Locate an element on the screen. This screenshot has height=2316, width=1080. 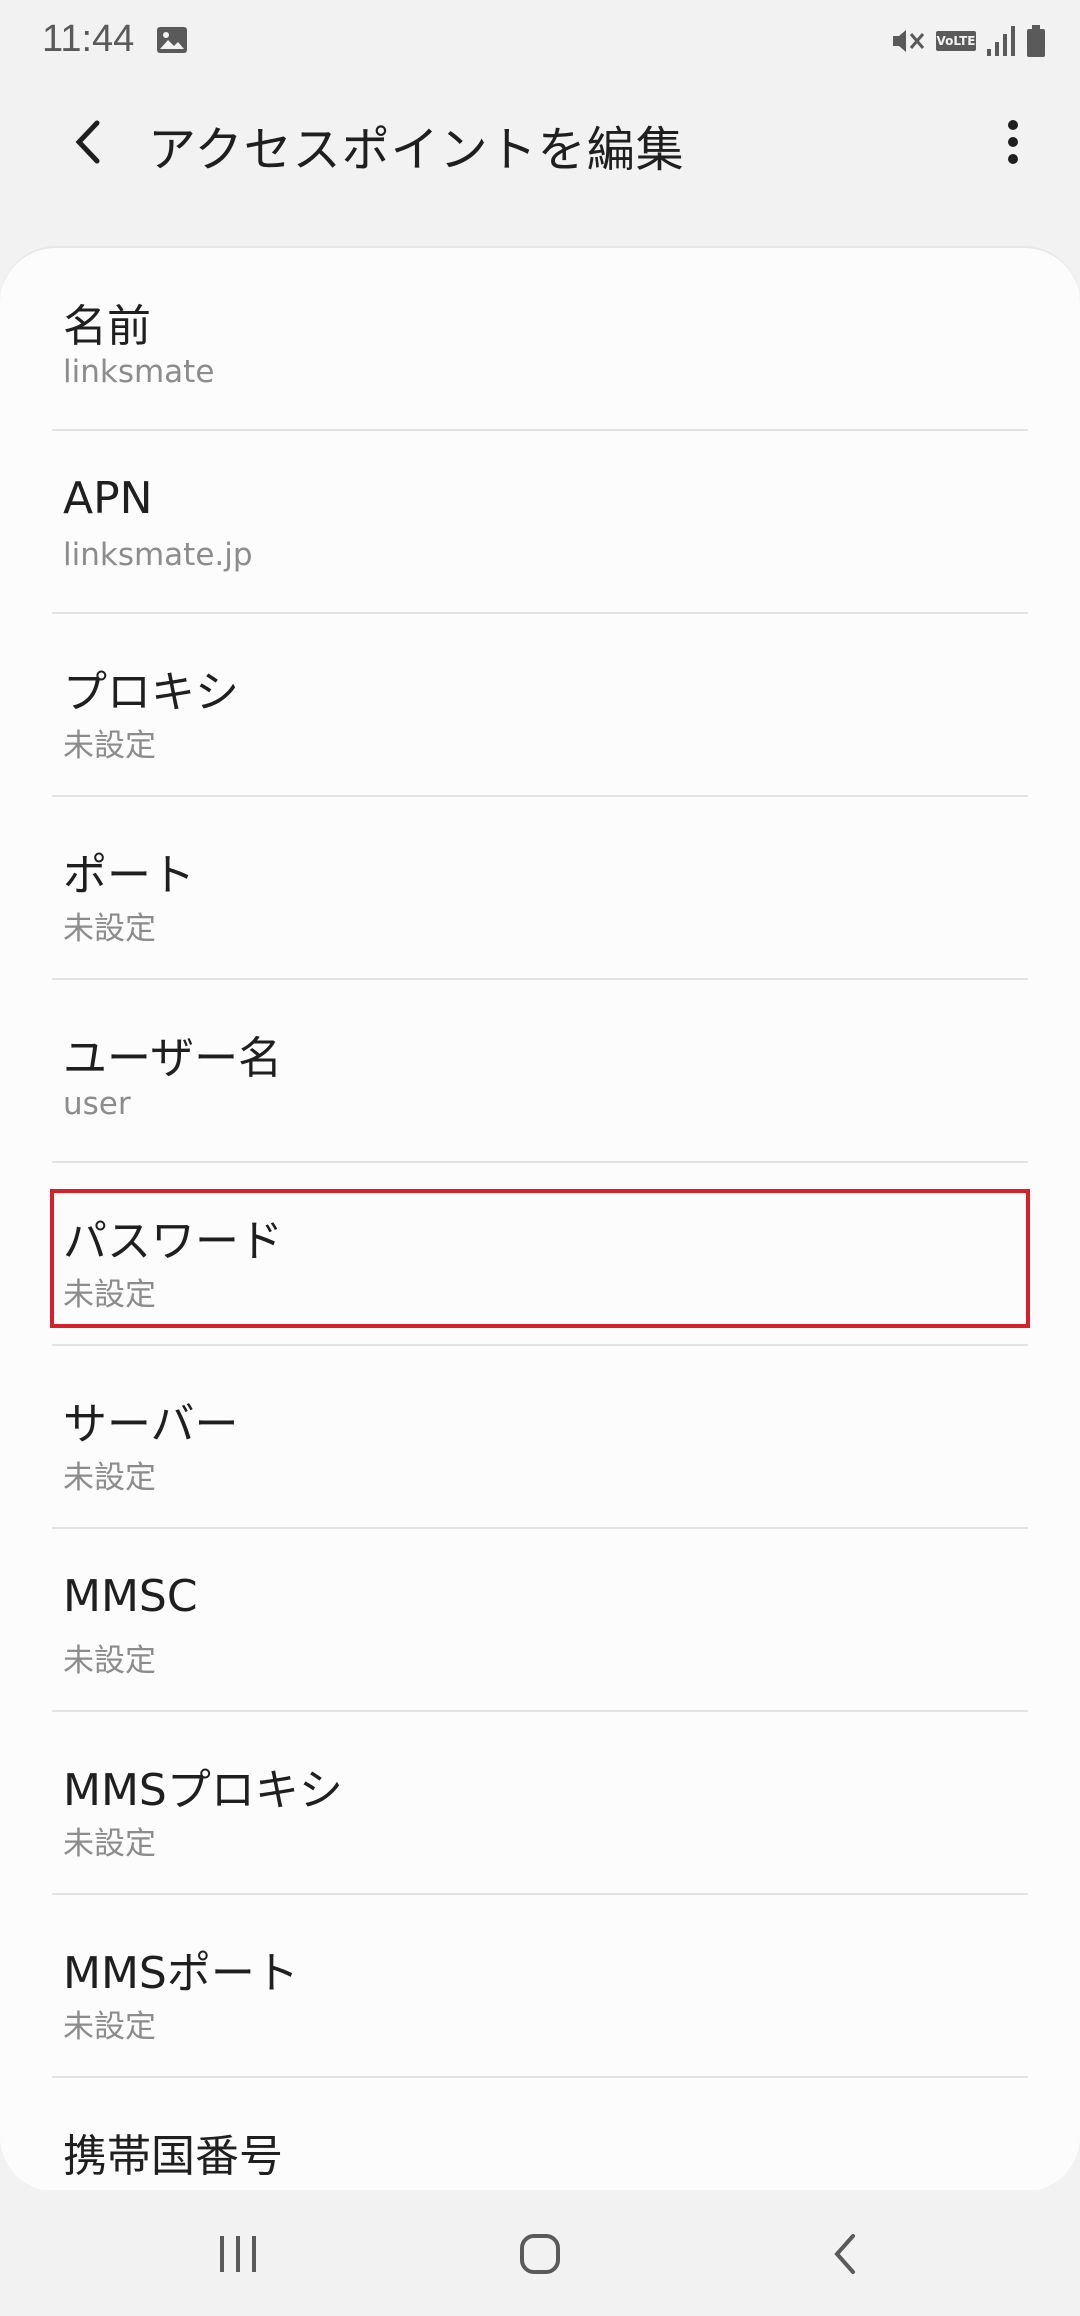
back-icon is located at coordinates (844, 2254).